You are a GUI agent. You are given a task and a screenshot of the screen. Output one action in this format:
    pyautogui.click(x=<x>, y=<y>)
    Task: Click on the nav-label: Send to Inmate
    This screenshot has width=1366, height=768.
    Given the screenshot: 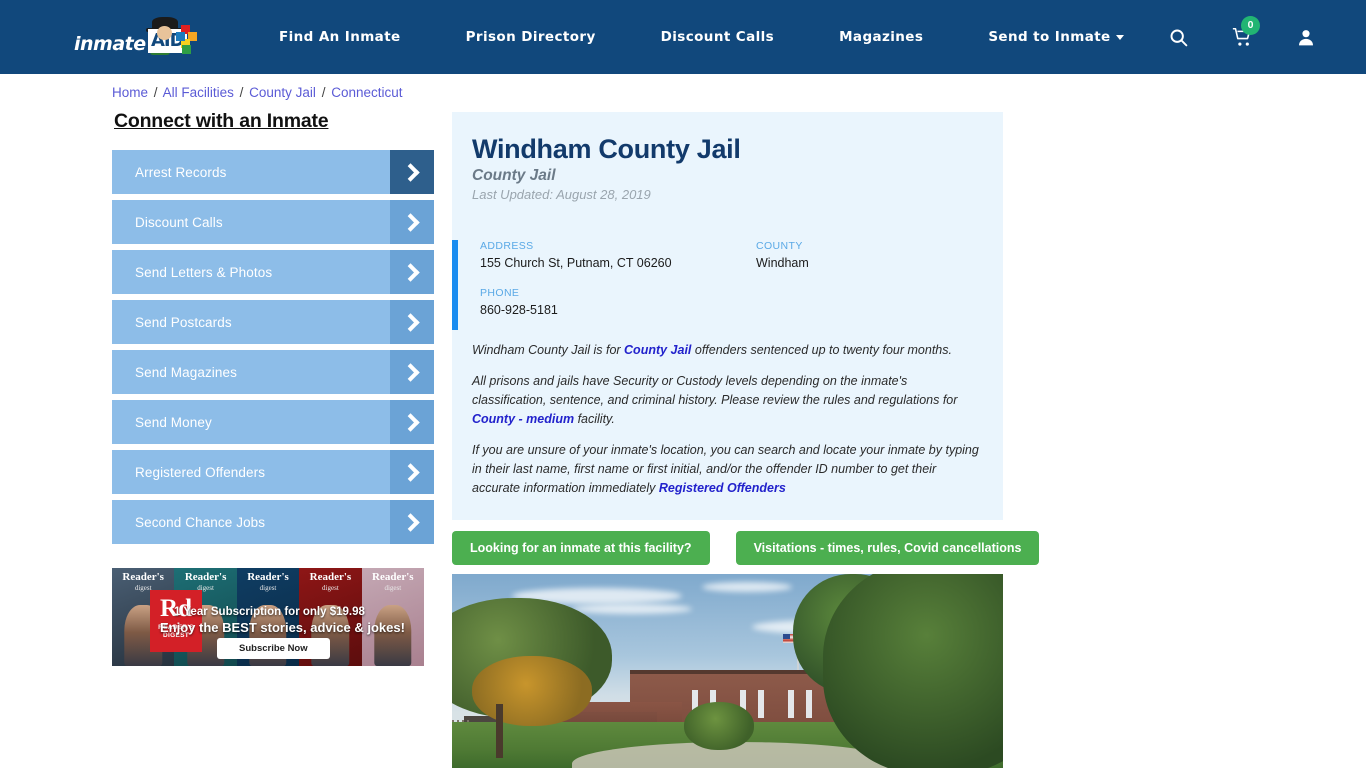 What is the action you would take?
    pyautogui.click(x=1049, y=37)
    